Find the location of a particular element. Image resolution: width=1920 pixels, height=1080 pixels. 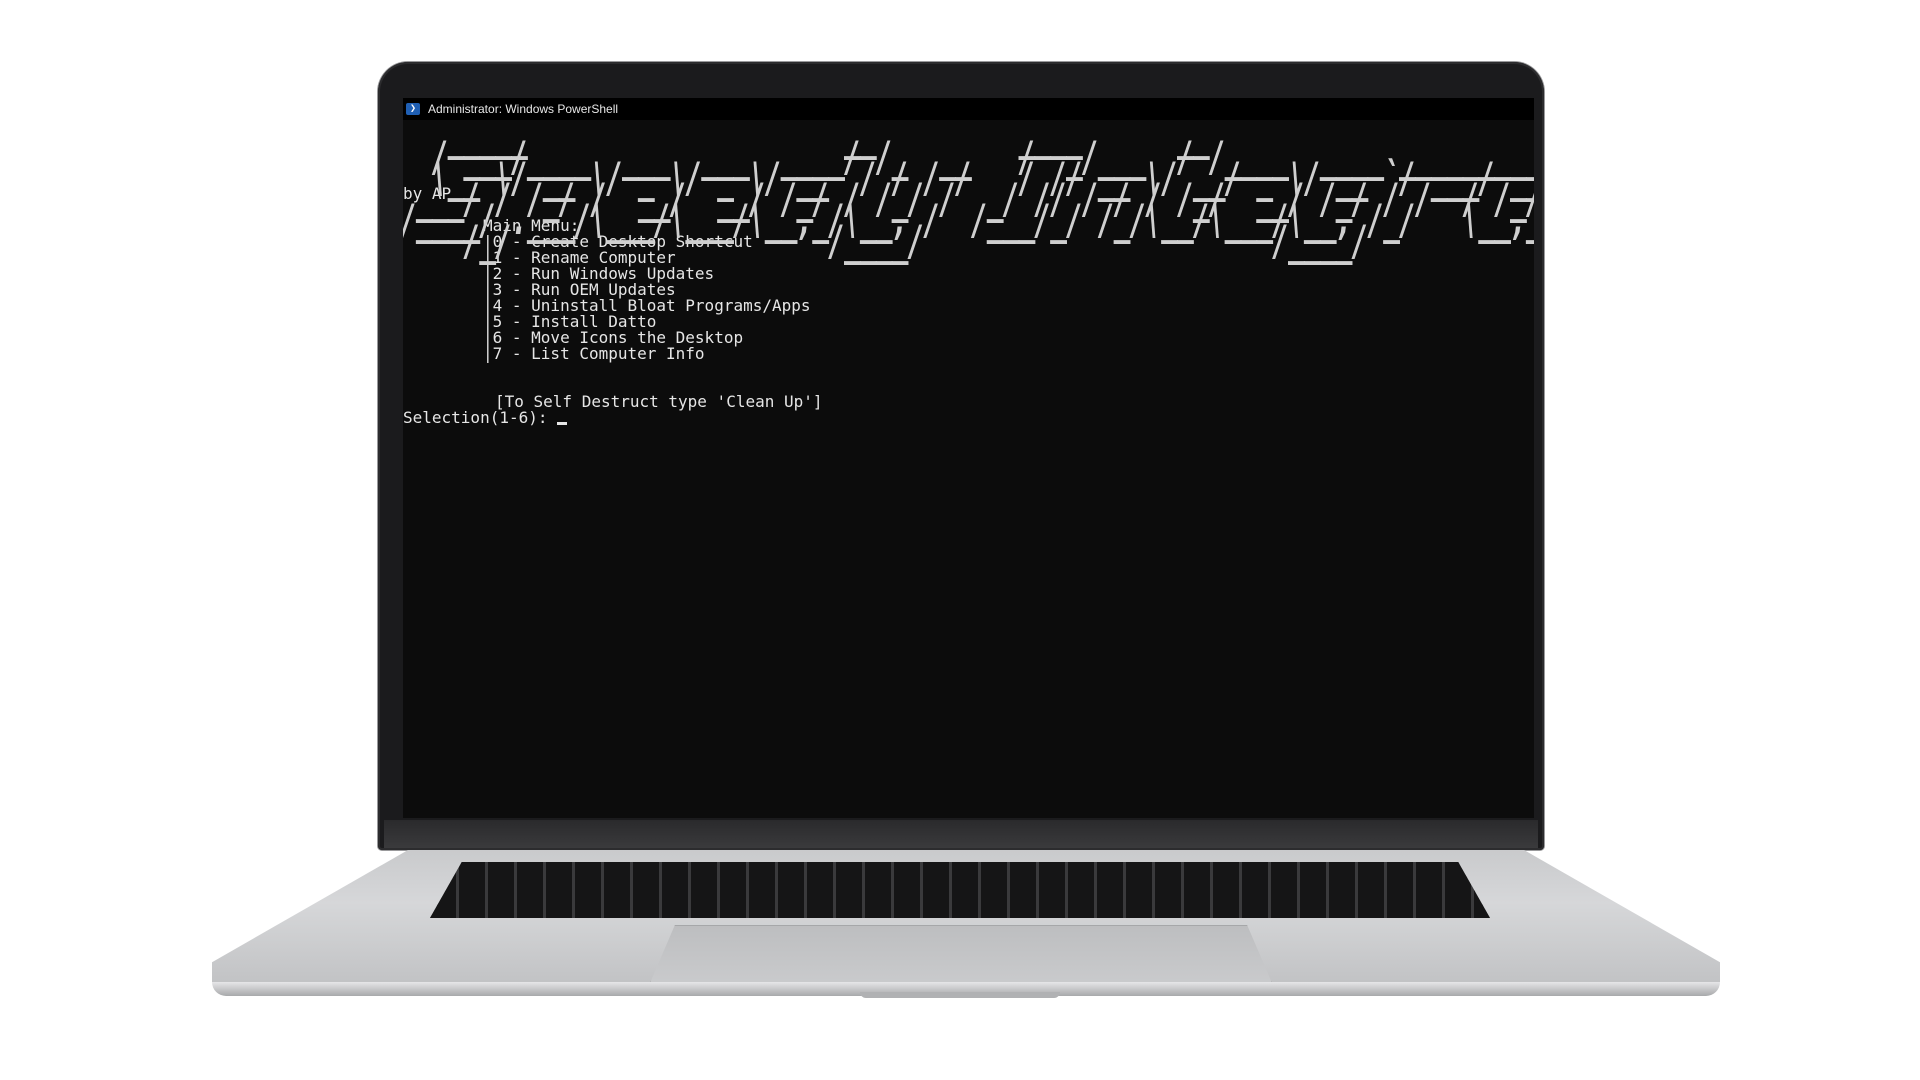

banner-line: /_/ /____/ /____/ is located at coordinates (915, 241).